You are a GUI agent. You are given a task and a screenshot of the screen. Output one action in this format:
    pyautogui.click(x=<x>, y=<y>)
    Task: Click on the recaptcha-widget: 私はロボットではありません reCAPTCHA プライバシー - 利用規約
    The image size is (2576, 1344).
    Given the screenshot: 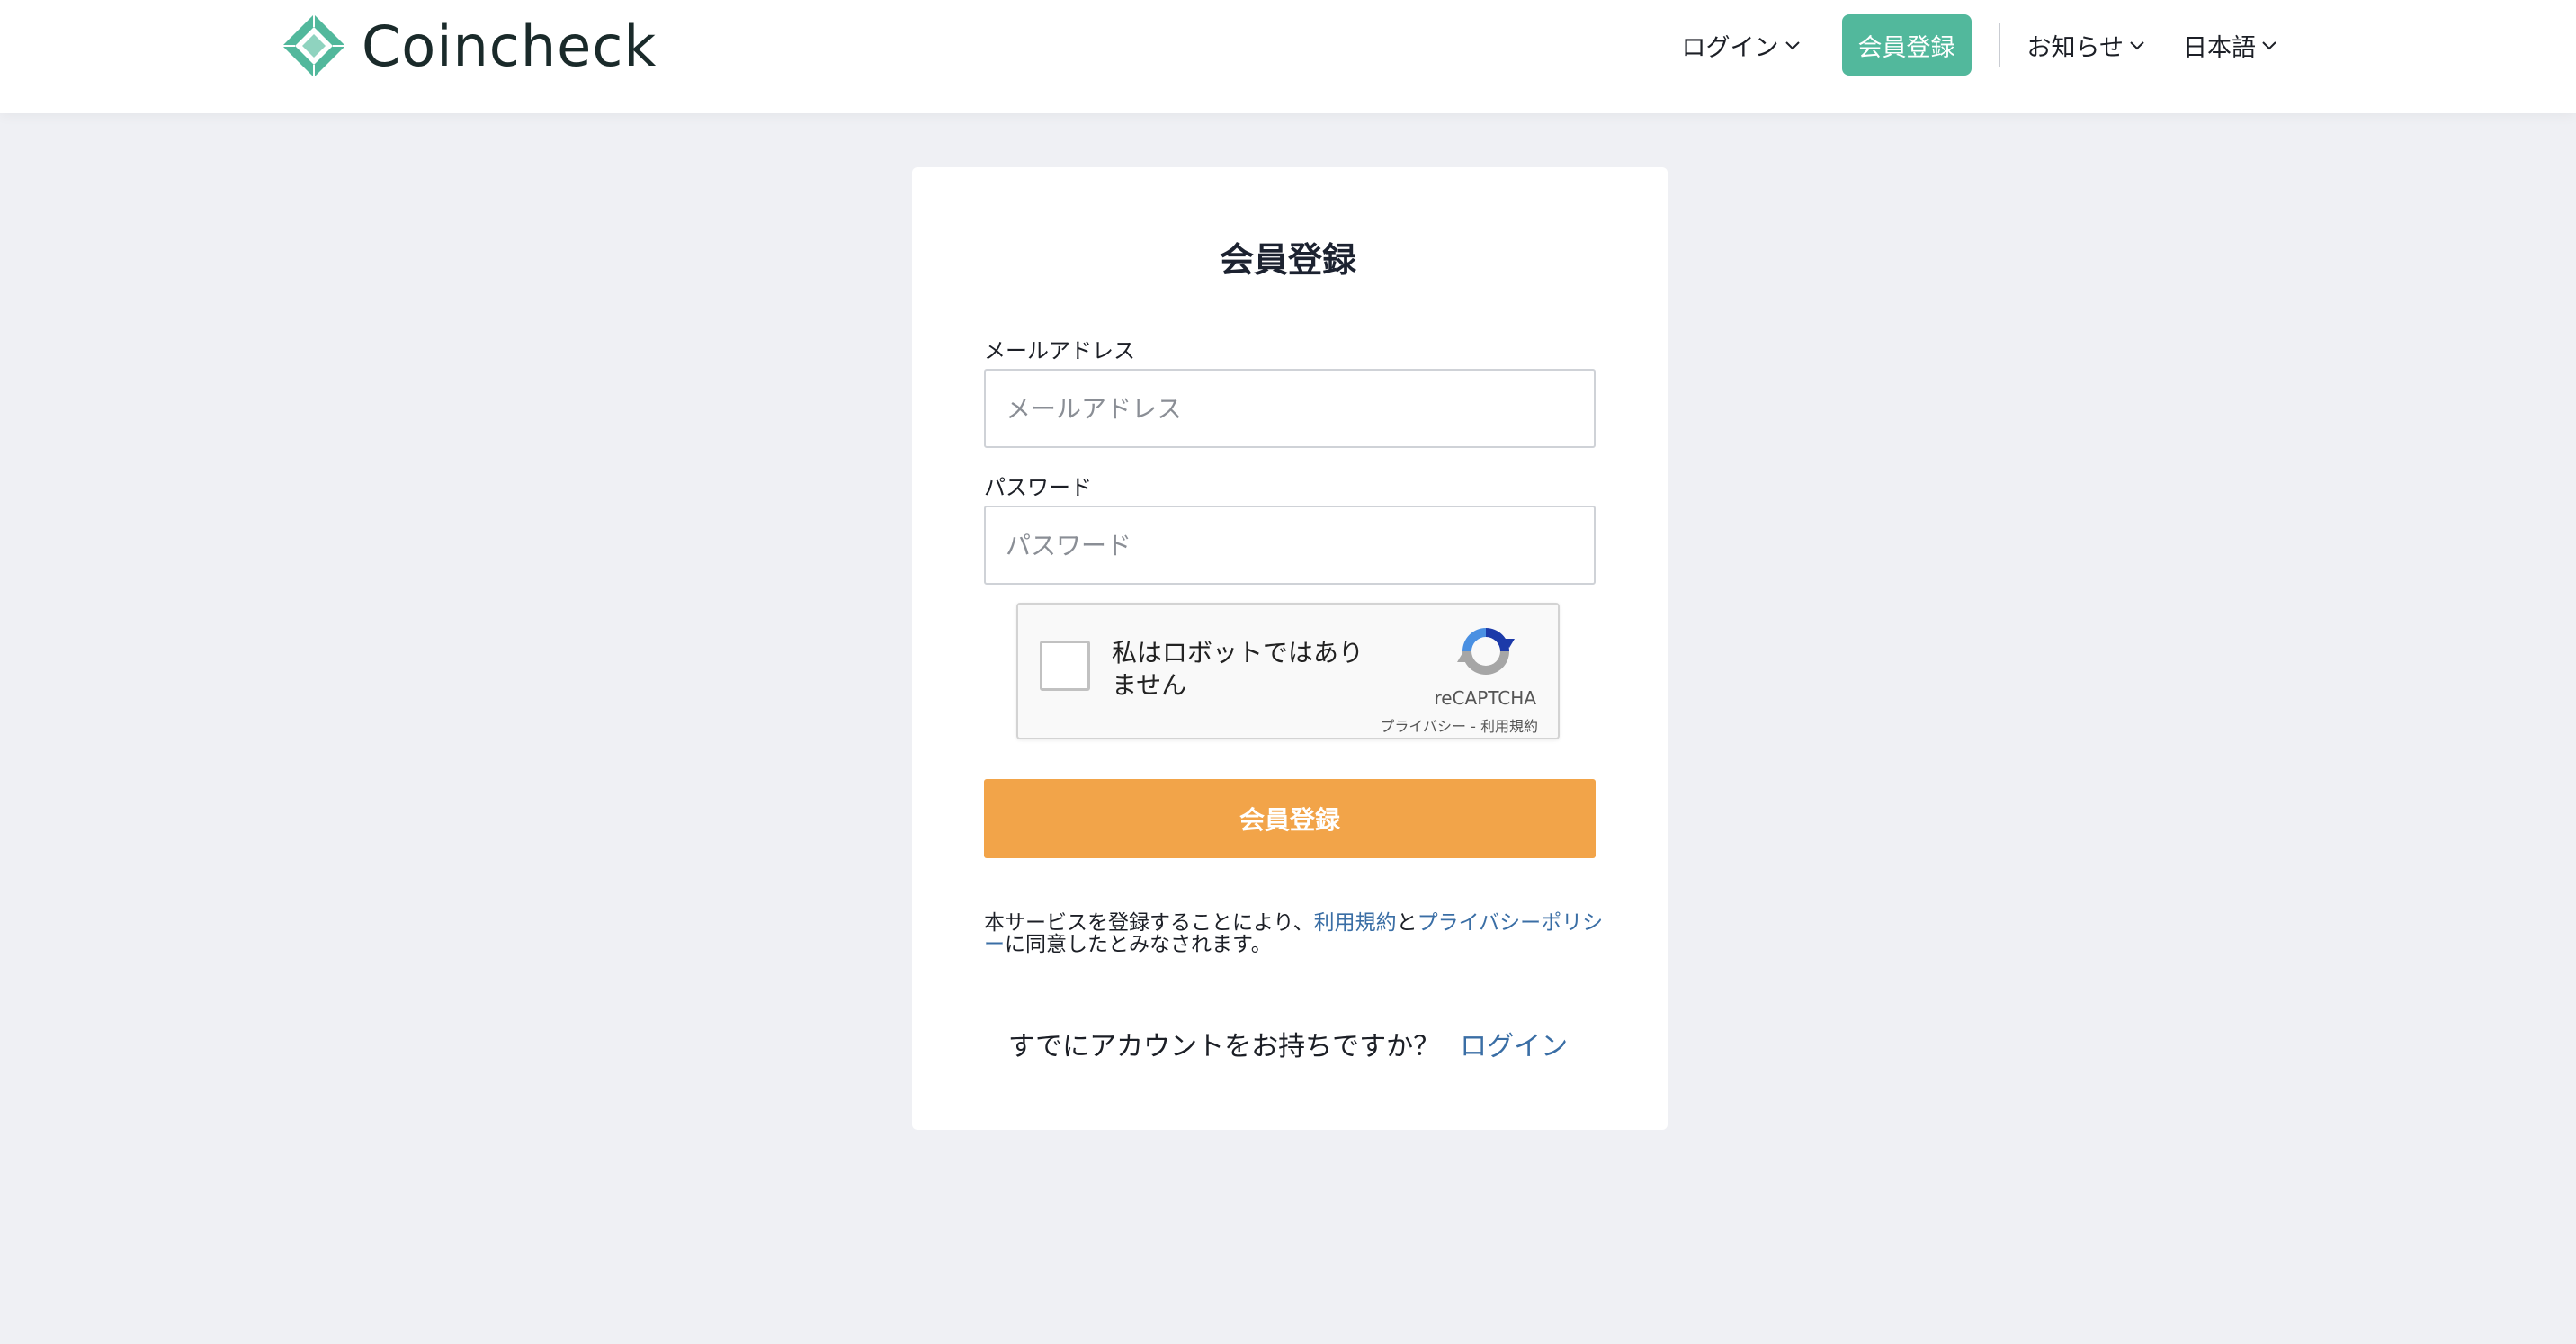 What is the action you would take?
    pyautogui.click(x=1288, y=671)
    